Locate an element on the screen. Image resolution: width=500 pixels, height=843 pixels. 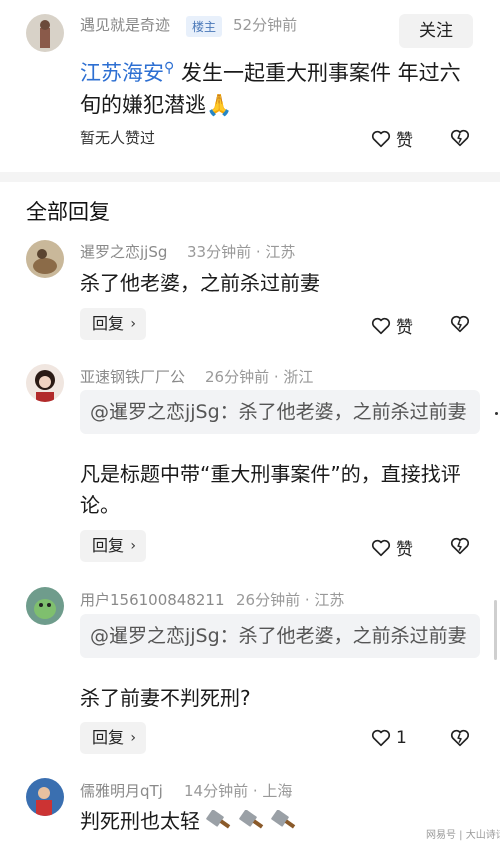
comment-text: 判死刑也太轻 is located at coordinates (280, 821).